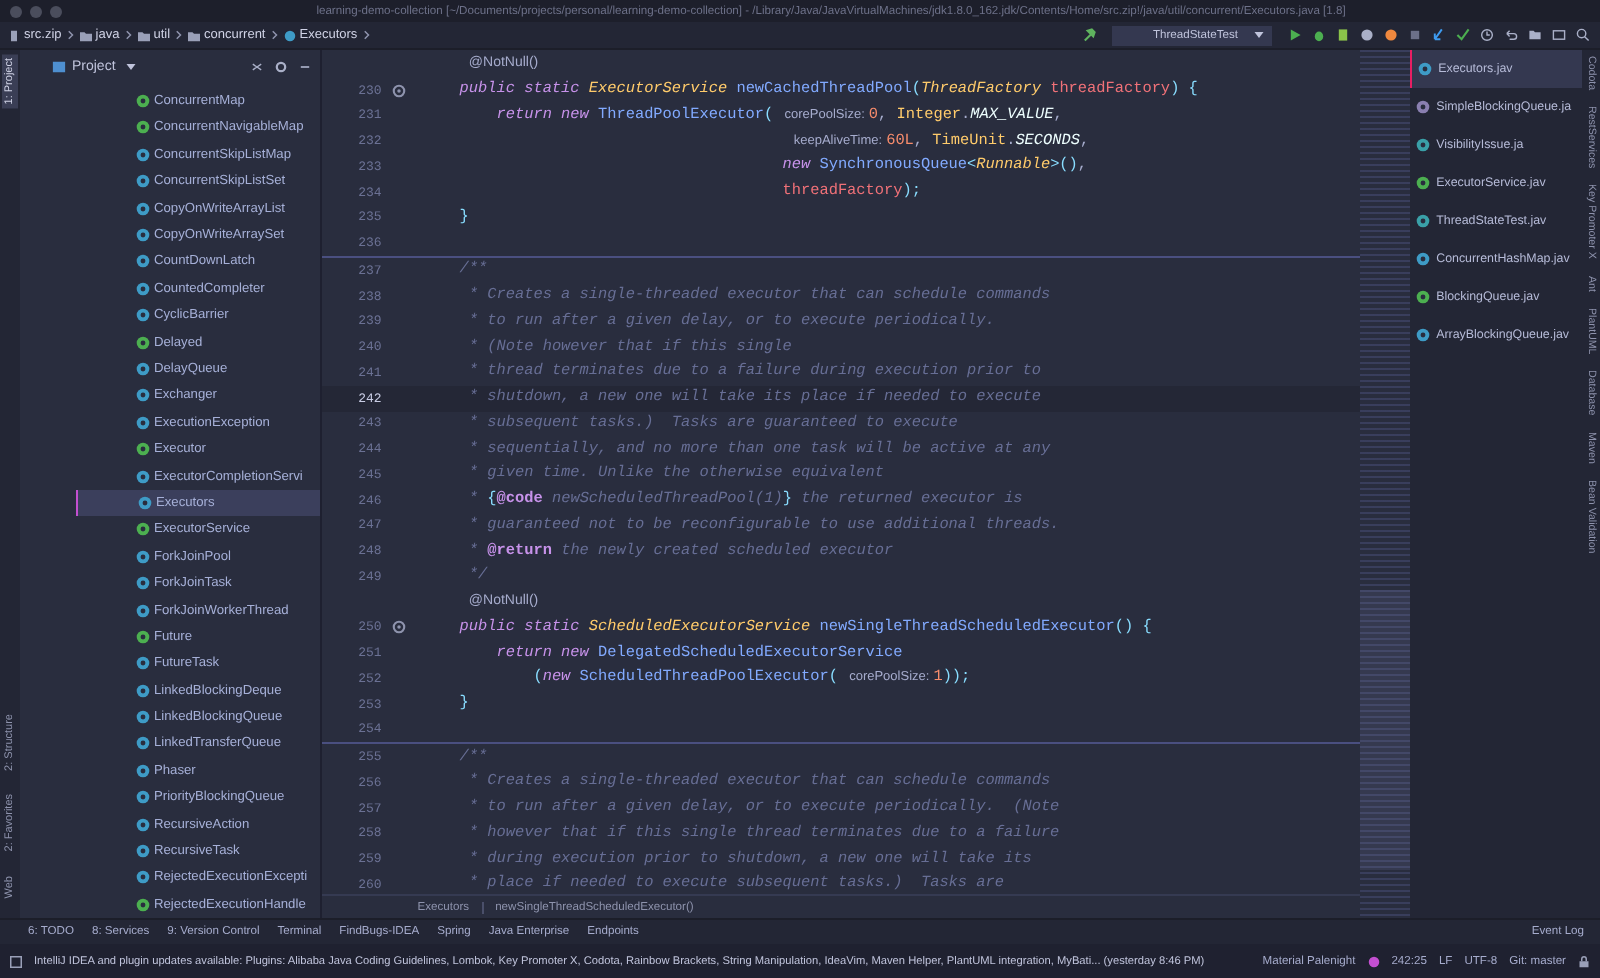 Image resolution: width=1600 pixels, height=978 pixels. Describe the element at coordinates (1415, 35) in the screenshot. I see `stop-icon` at that location.